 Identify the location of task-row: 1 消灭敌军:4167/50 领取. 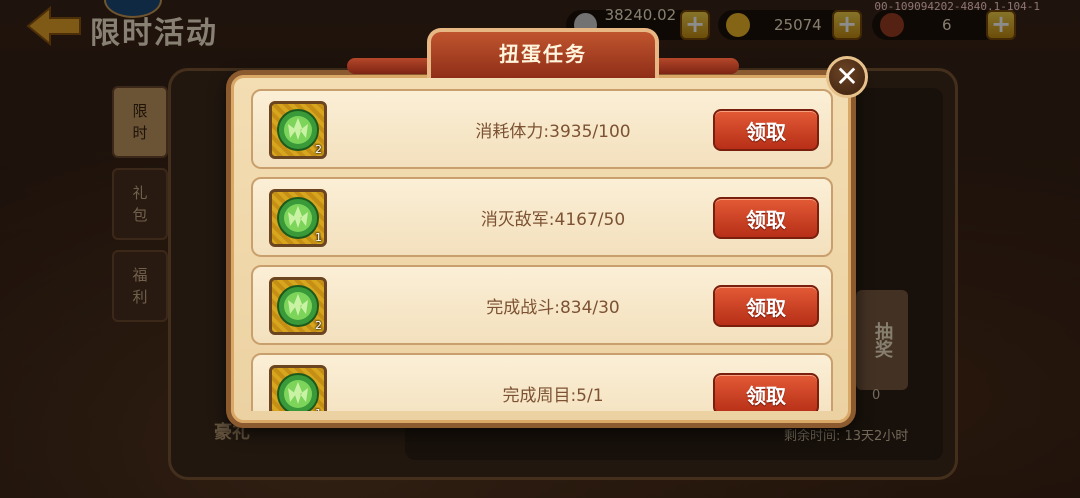
(542, 217).